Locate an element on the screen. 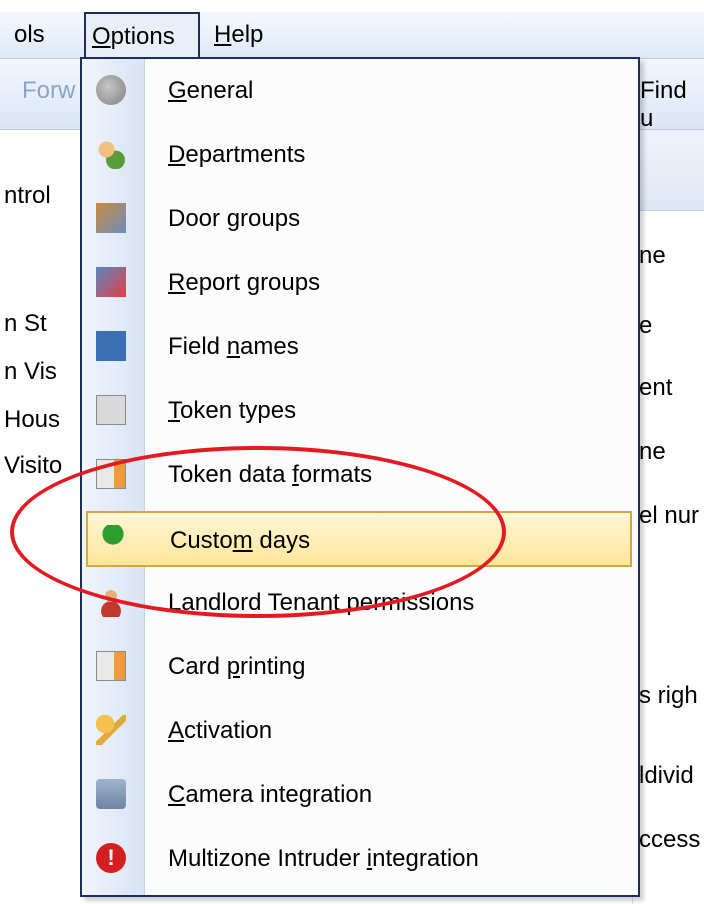 Image resolution: width=704 pixels, height=904 pixels. field-icon is located at coordinates (111, 346).